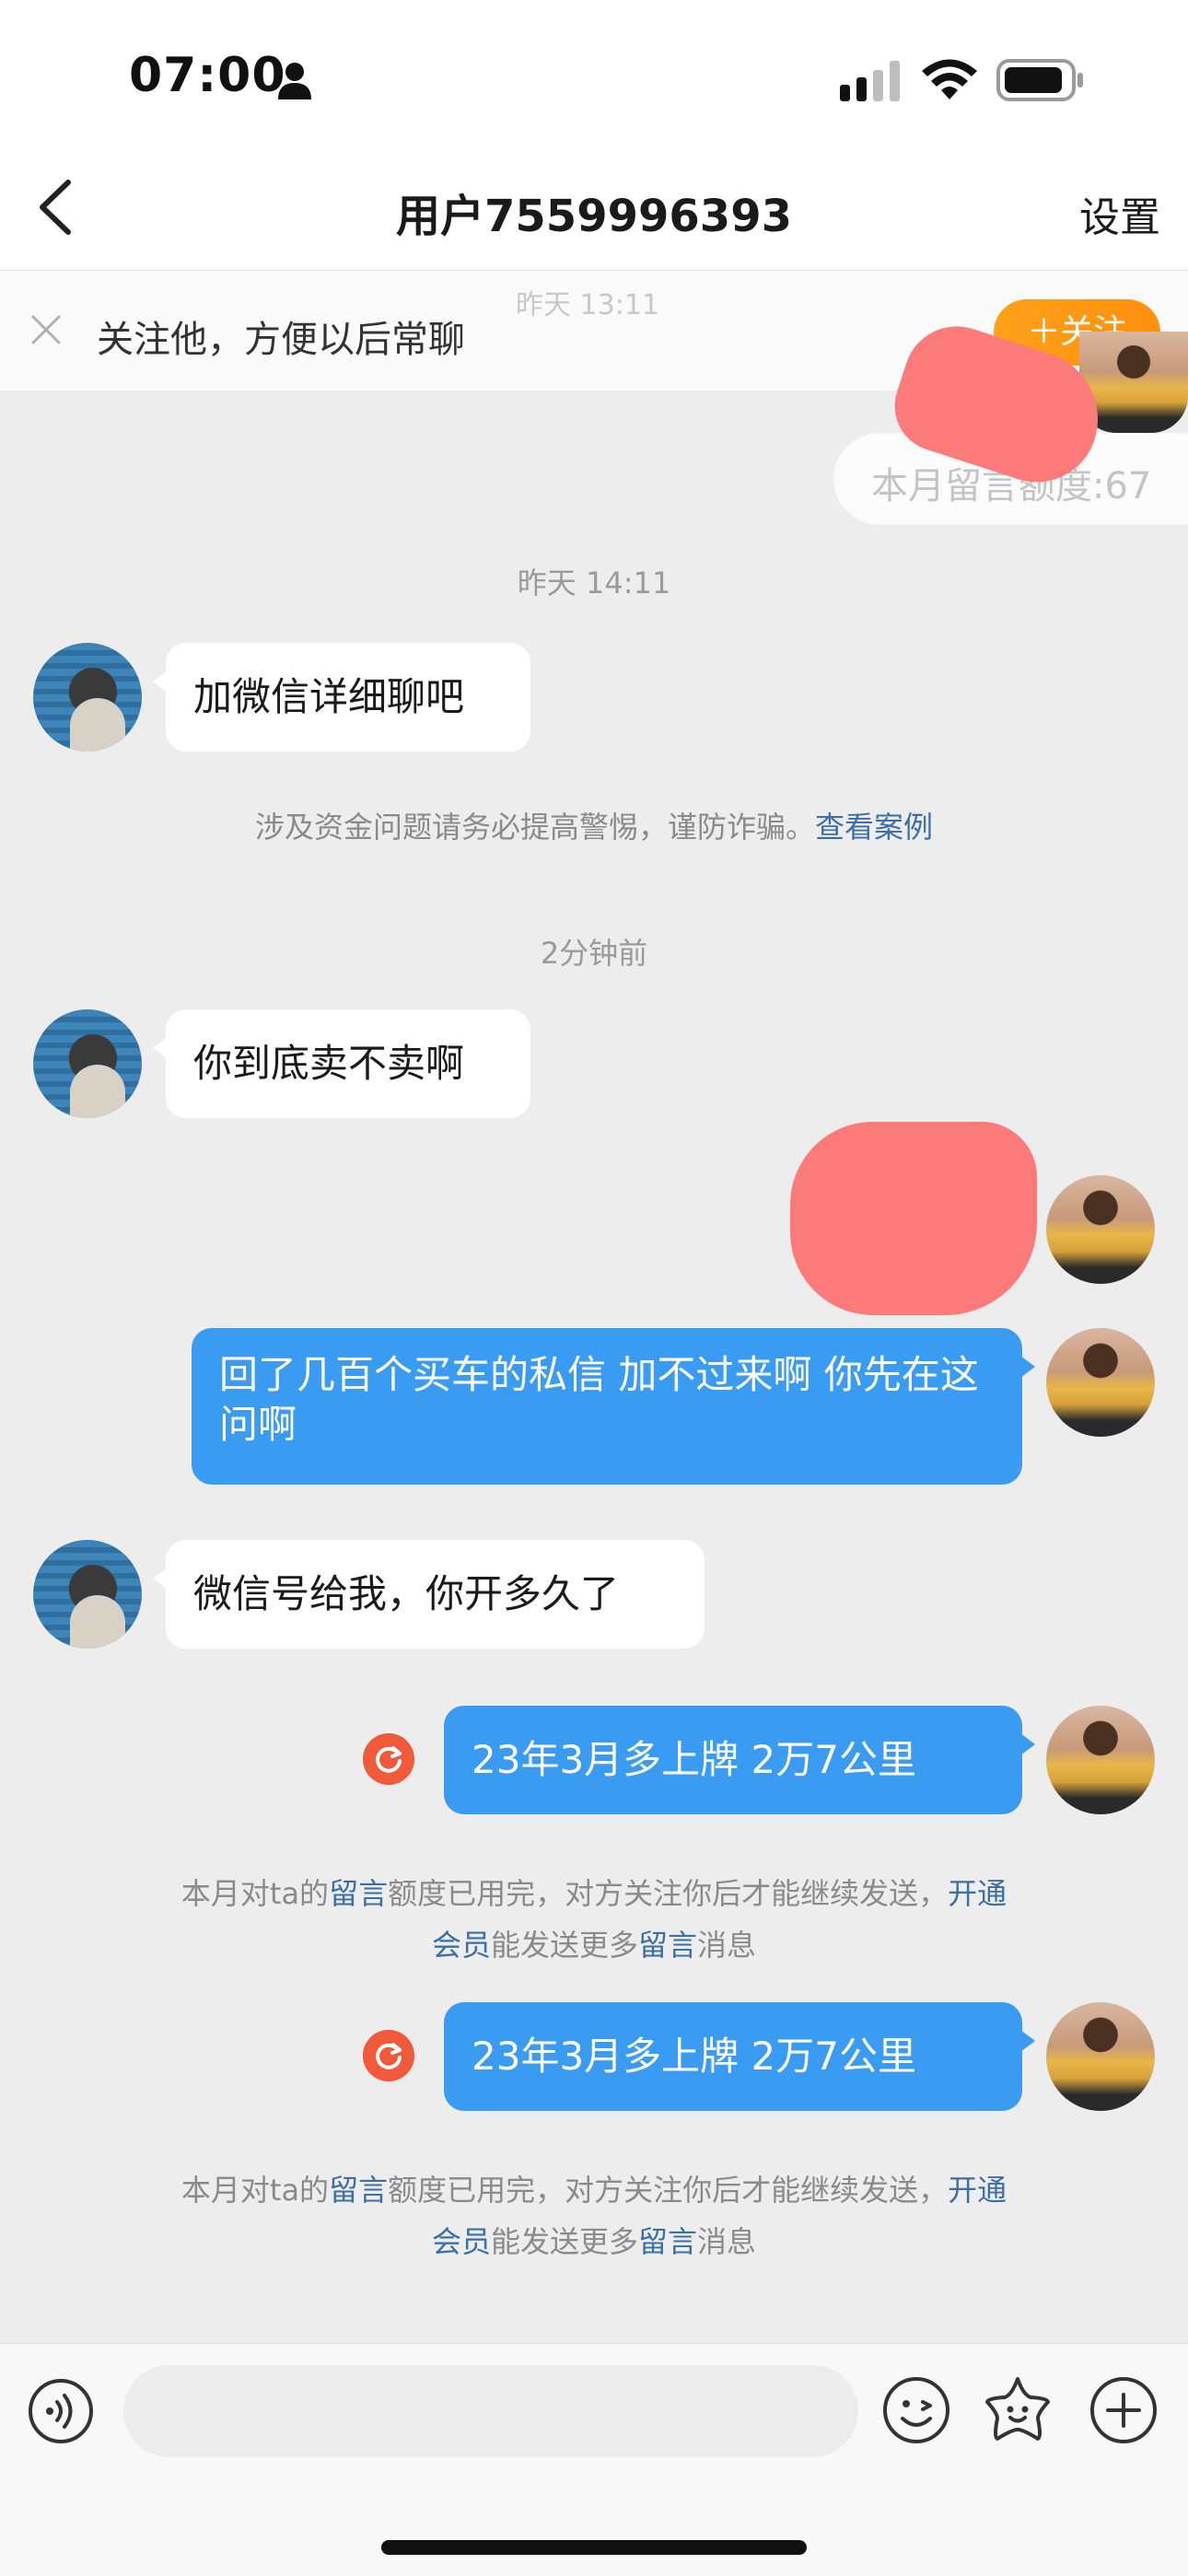 The image size is (1188, 2576). I want to click on received-message: 你到底卖不卖啊, so click(341, 1063).